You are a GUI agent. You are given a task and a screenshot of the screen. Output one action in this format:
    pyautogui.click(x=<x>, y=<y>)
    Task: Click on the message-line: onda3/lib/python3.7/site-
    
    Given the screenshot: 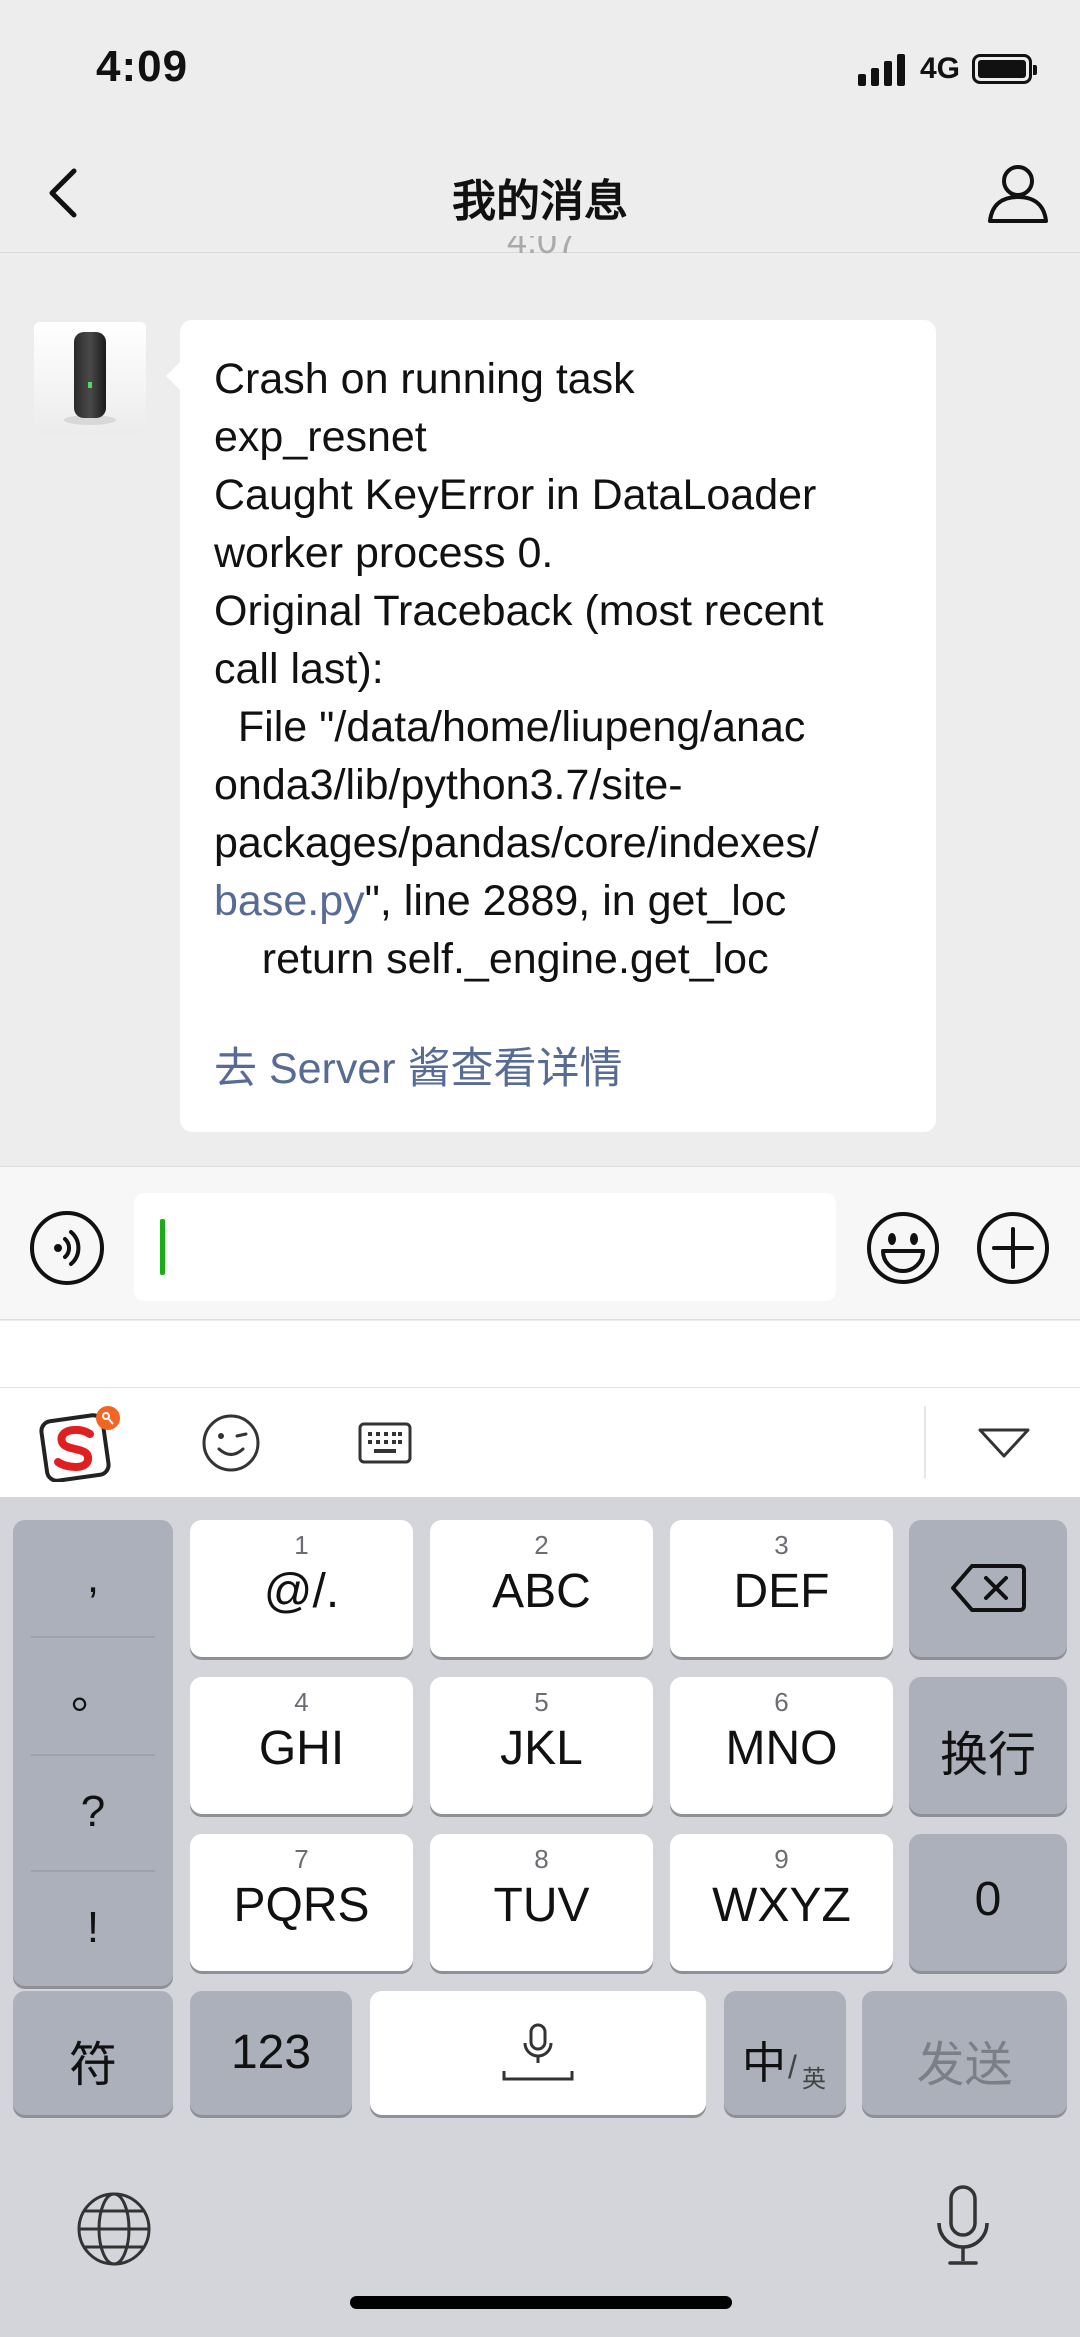 What is the action you would take?
    pyautogui.click(x=448, y=785)
    